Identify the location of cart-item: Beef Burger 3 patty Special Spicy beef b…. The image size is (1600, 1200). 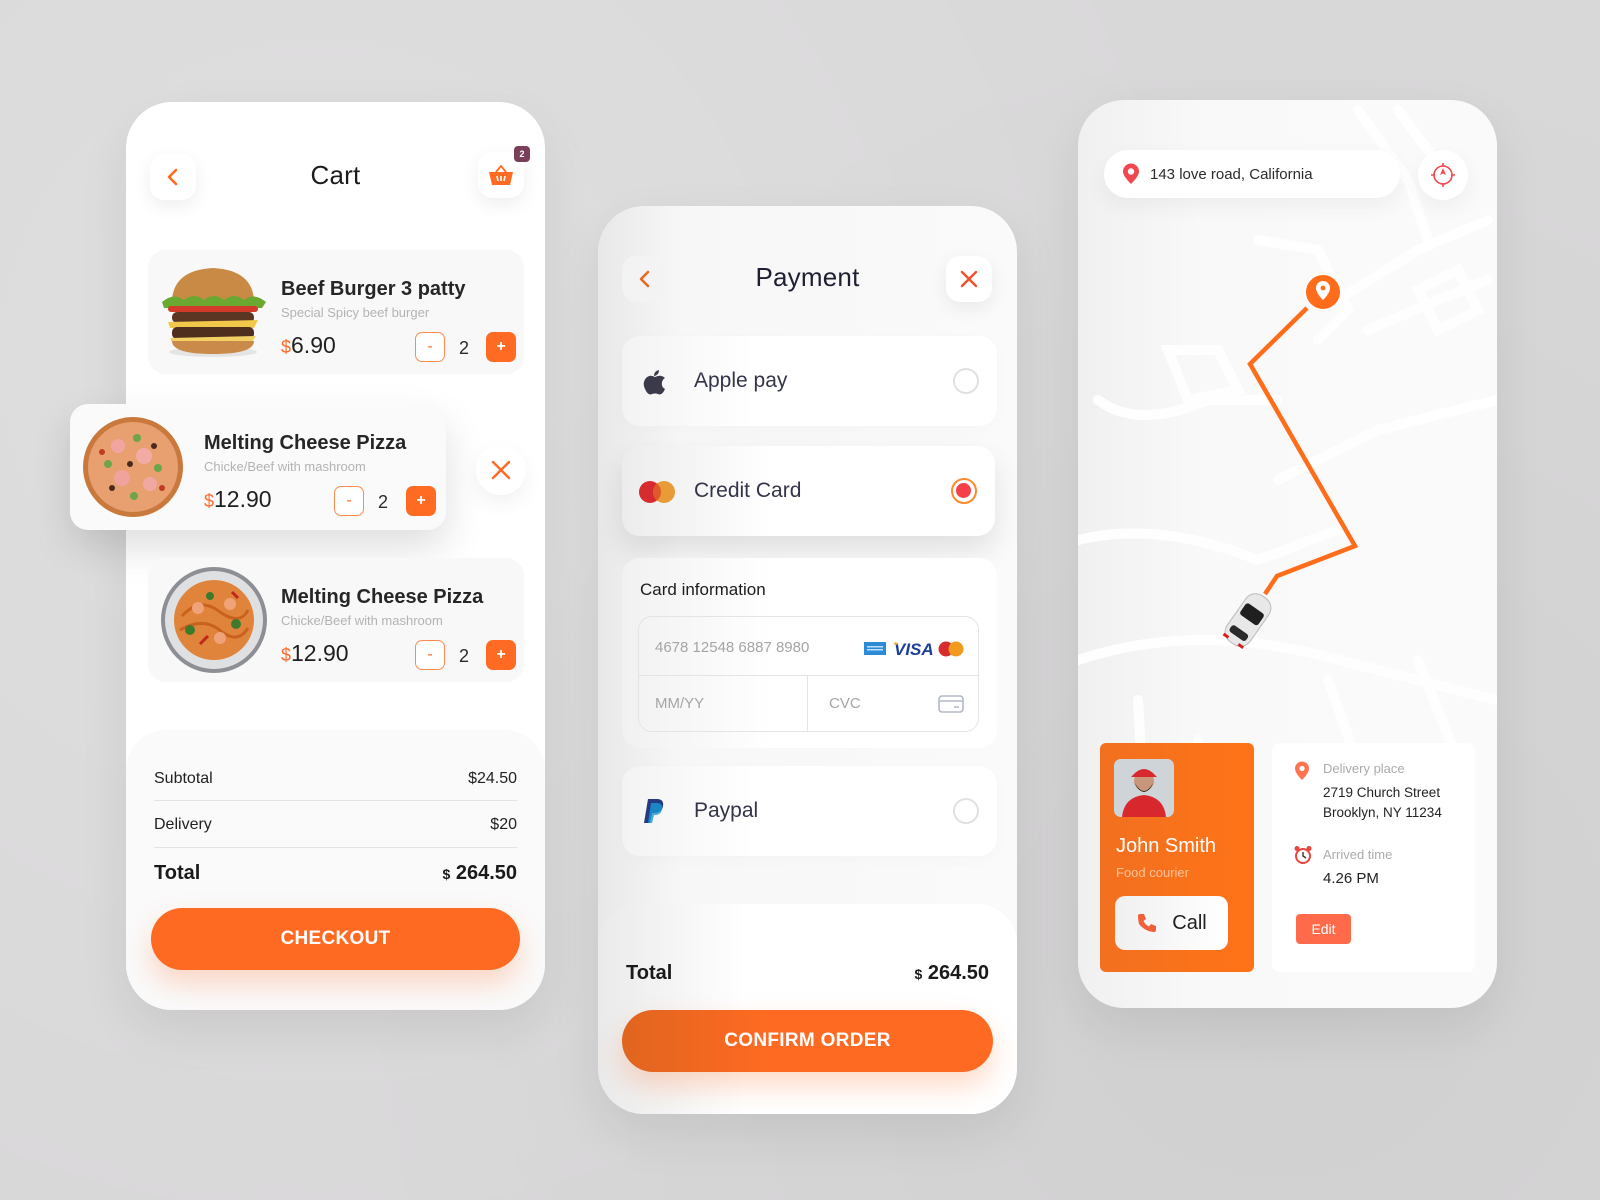
(336, 312).